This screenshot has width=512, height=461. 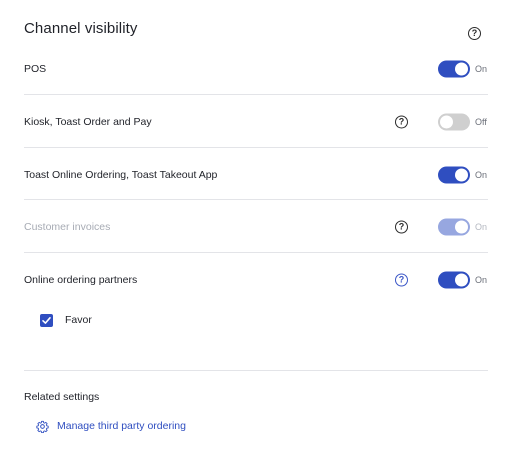 I want to click on channel-row-online-partners: Online ordering partners ? On, so click(x=256, y=280).